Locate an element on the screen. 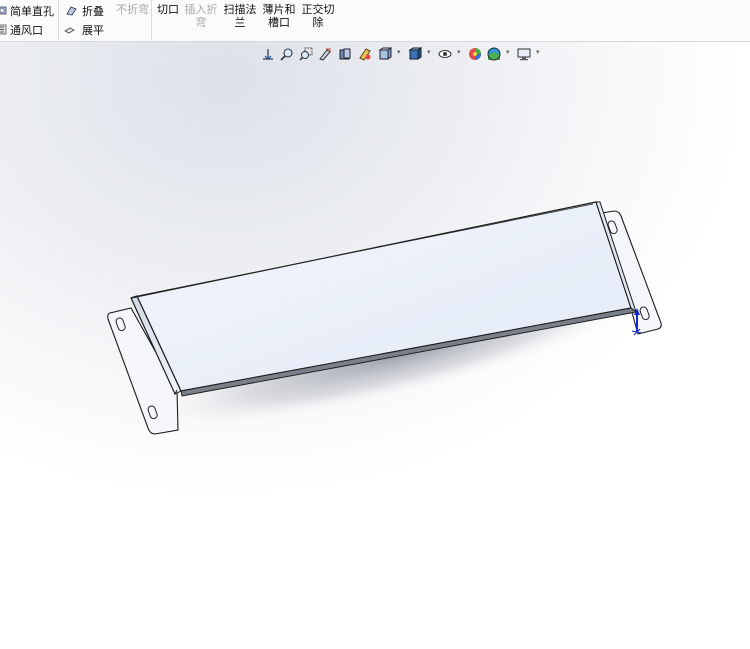 This screenshot has width=750, height=649. swept-flange-label-line2: 兰 is located at coordinates (240, 22).